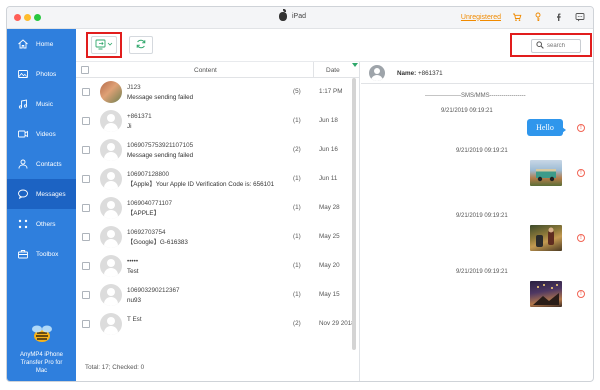  I want to click on cart-icon, so click(517, 17).